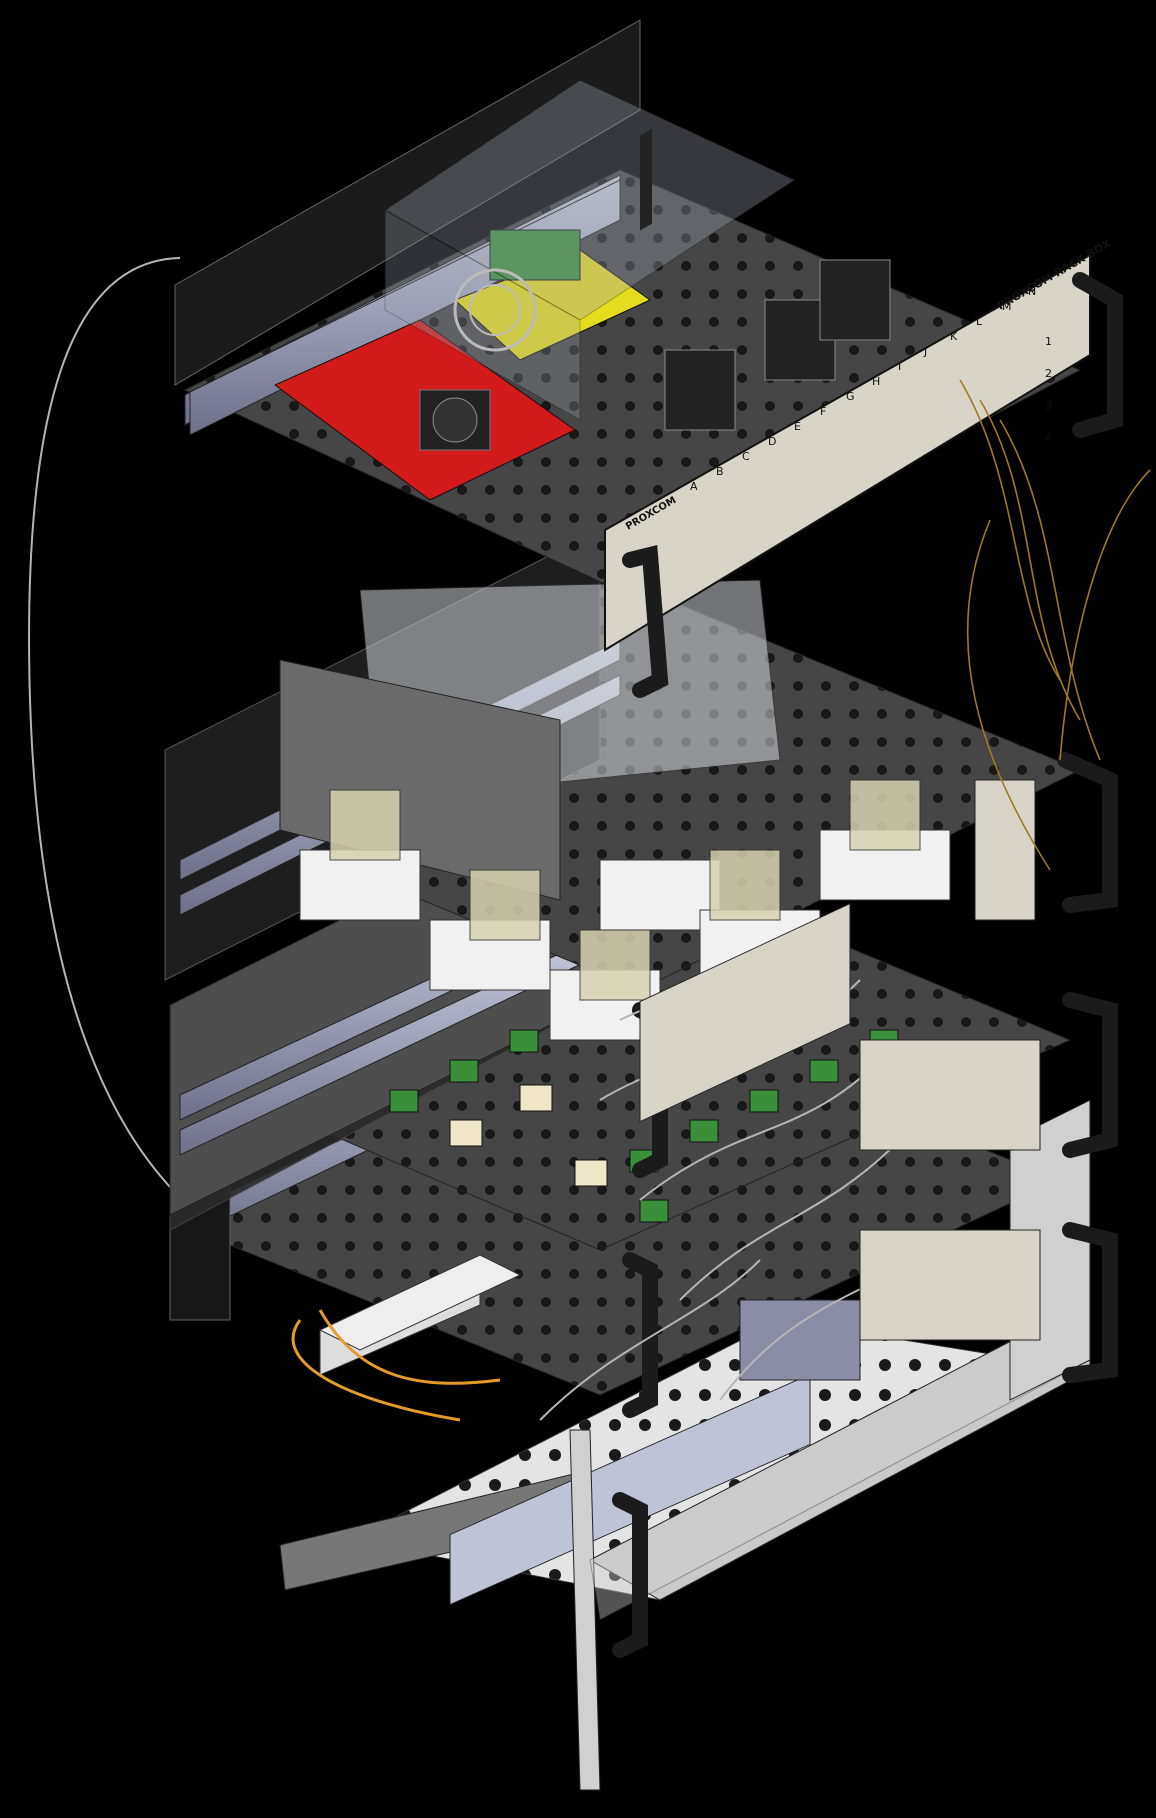  I want to click on column-letter-i: I, so click(899, 366).